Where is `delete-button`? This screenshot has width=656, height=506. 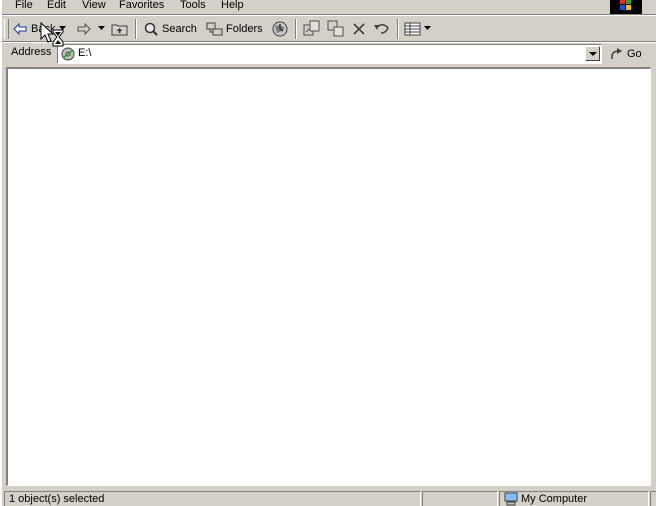 delete-button is located at coordinates (359, 29).